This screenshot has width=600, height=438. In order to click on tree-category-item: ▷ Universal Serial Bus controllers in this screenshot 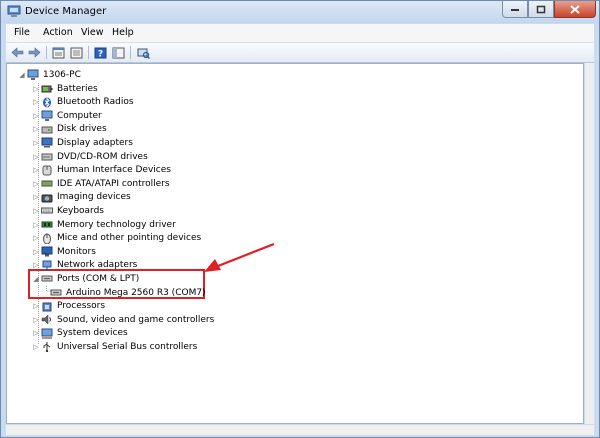, I will do `click(114, 346)`.